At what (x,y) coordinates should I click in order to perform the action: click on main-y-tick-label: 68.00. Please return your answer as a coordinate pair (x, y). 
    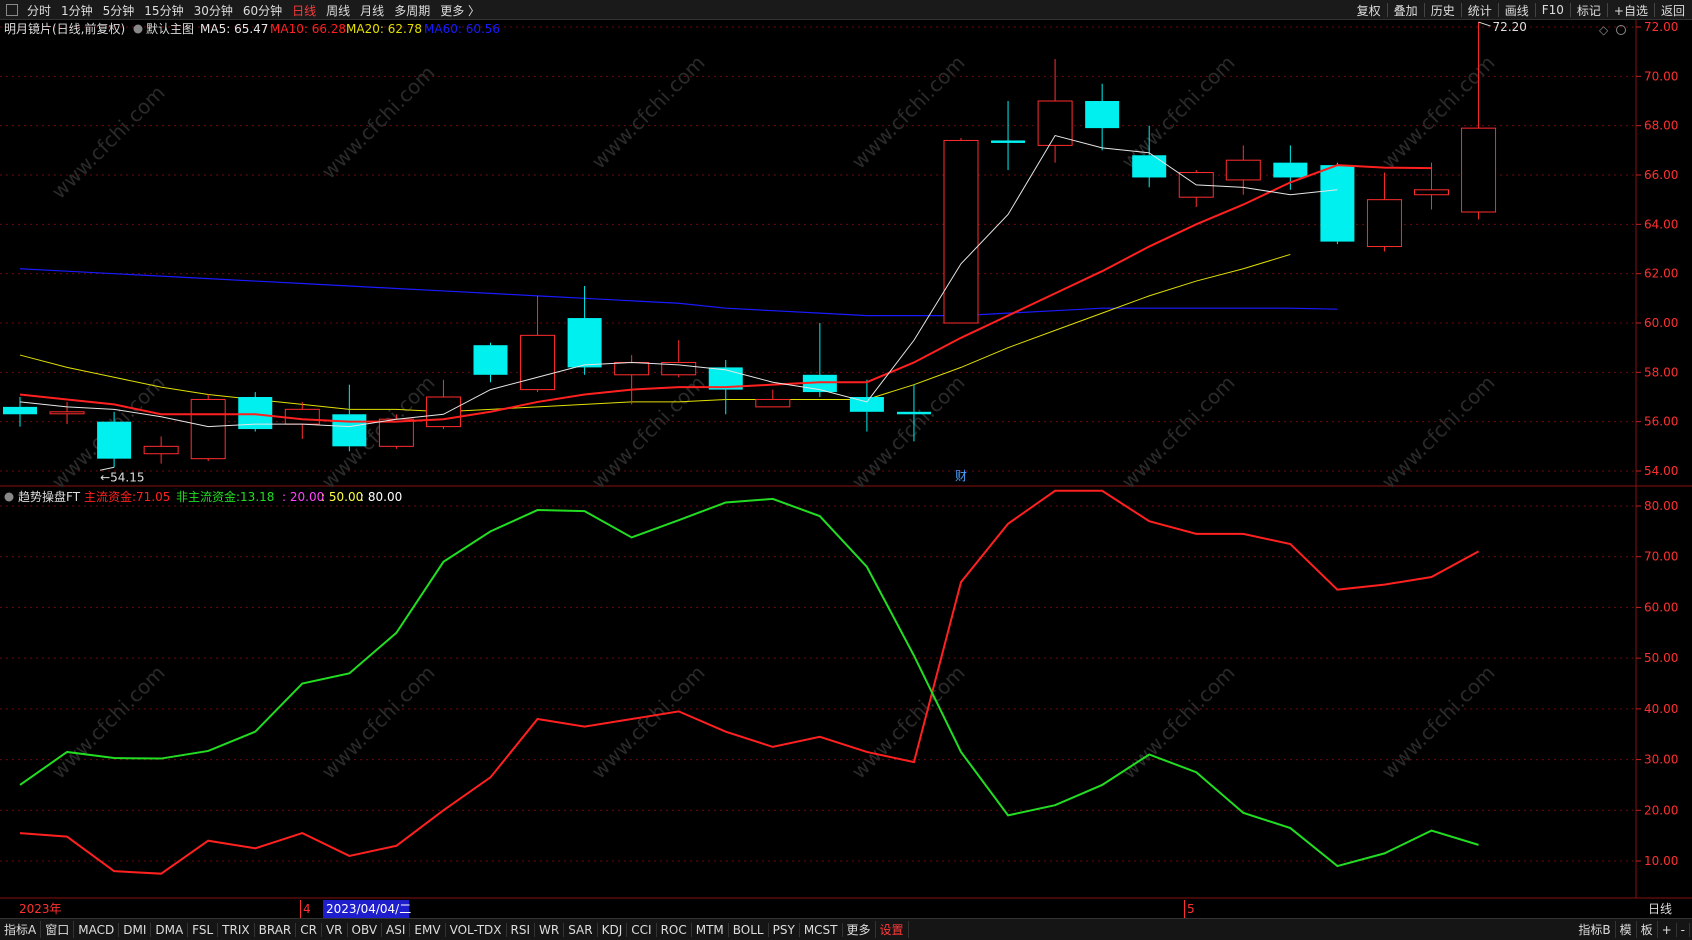
    Looking at the image, I should click on (1661, 126).